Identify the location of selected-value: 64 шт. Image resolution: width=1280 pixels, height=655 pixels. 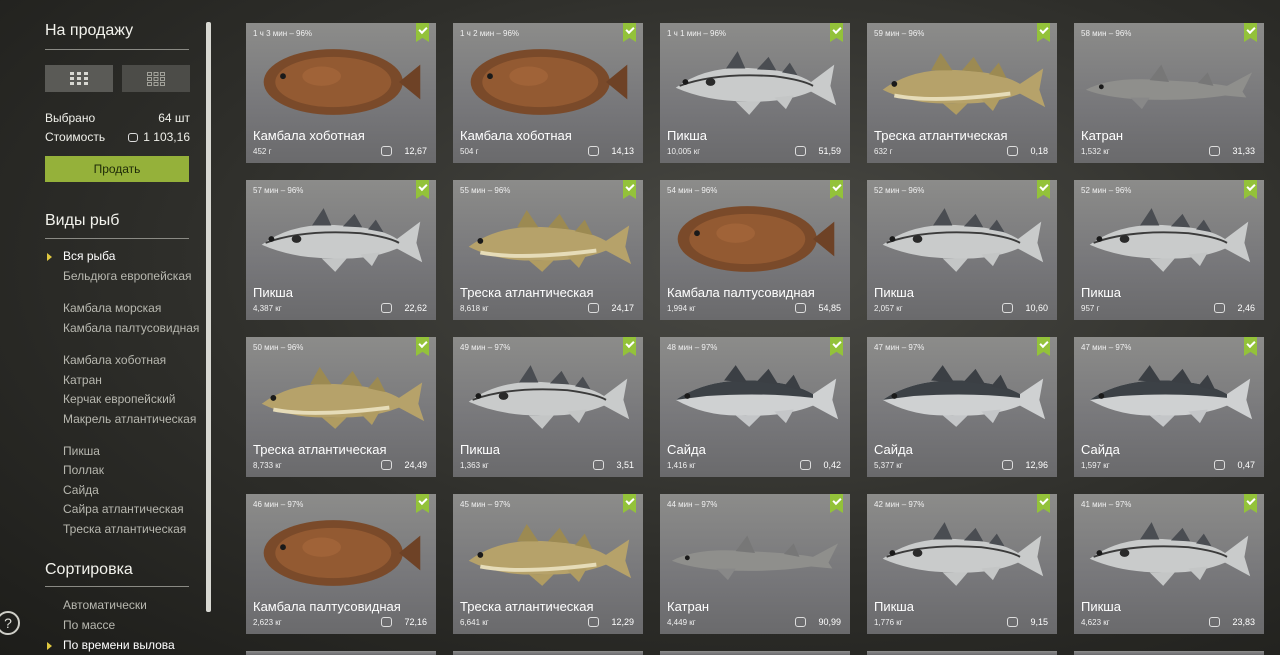
(174, 118).